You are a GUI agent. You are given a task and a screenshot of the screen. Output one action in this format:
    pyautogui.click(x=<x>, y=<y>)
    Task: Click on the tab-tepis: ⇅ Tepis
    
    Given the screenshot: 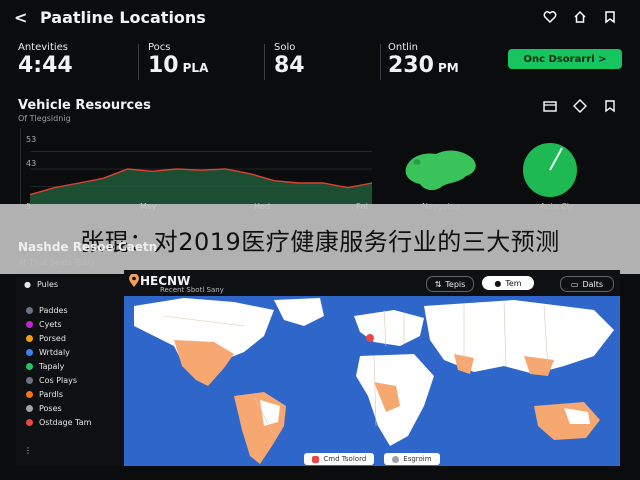 What is the action you would take?
    pyautogui.click(x=450, y=284)
    